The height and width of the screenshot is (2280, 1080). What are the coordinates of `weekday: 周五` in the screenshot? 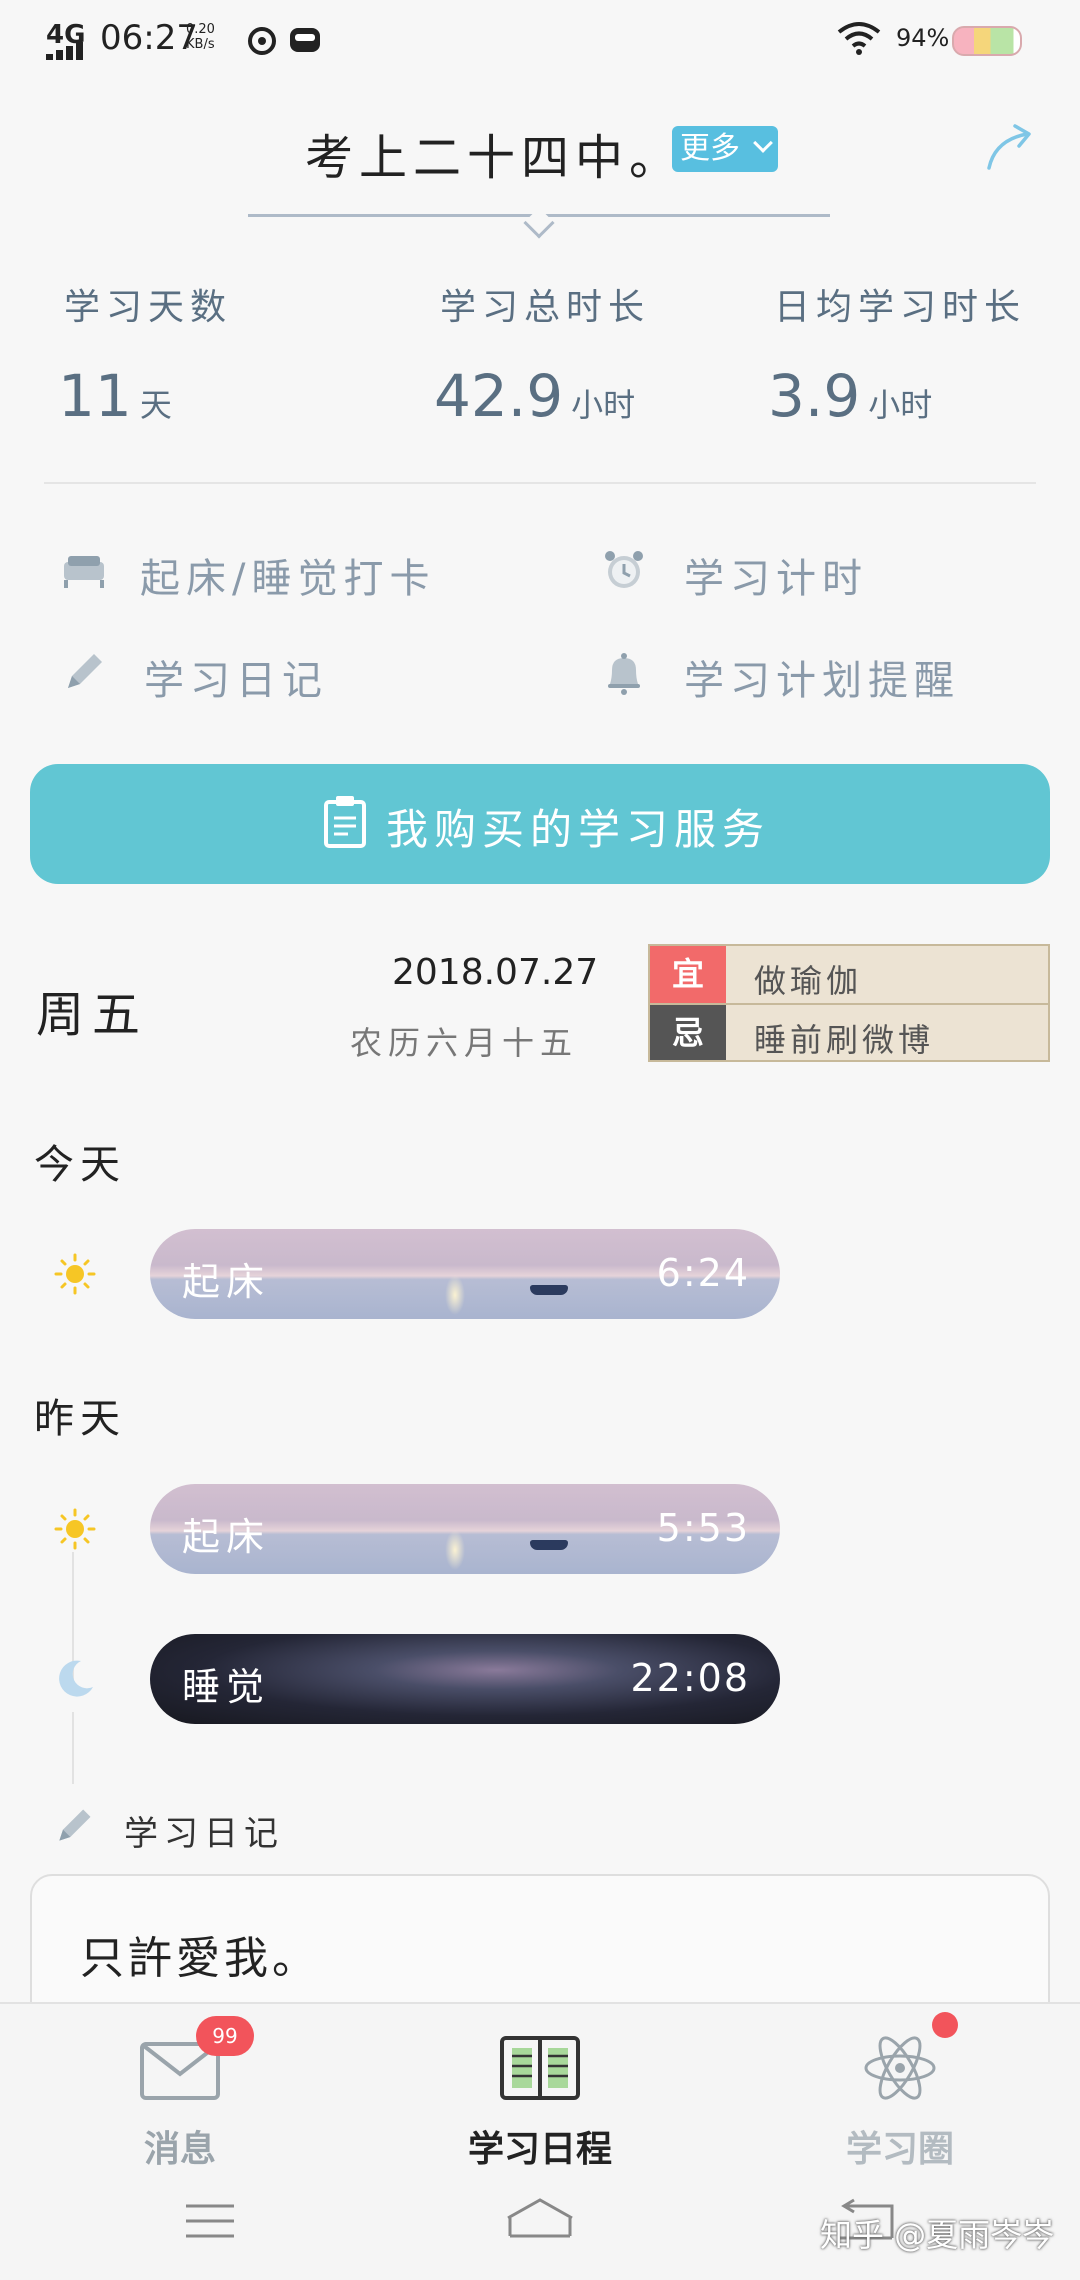 It's located at (92, 1015).